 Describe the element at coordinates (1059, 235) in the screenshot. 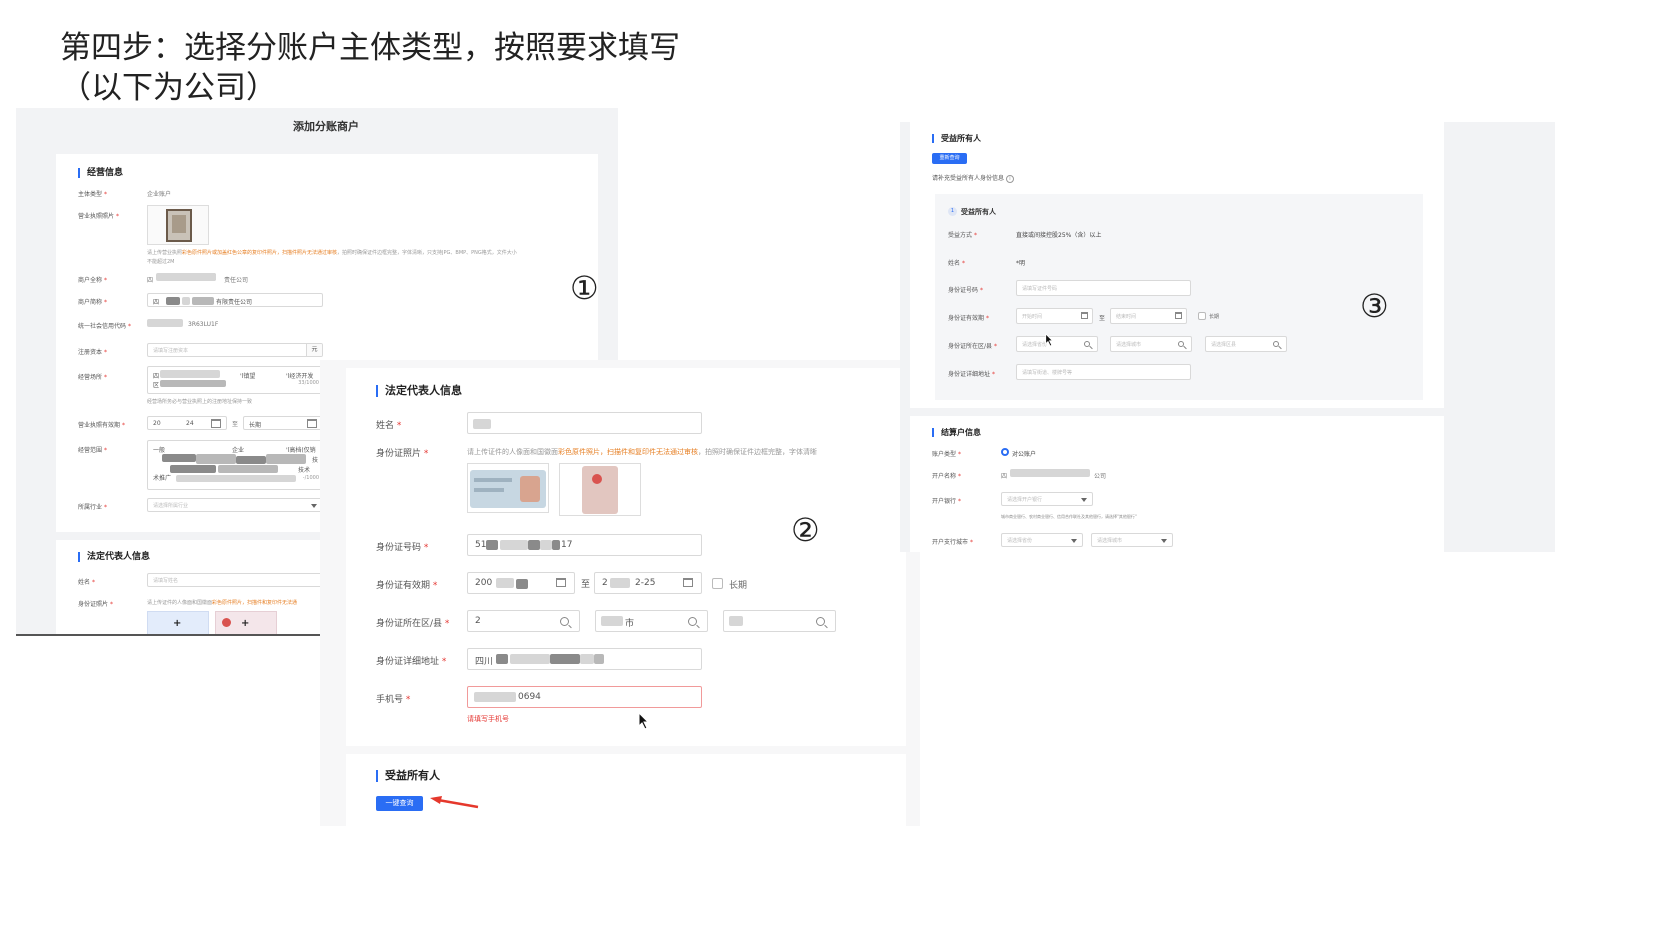

I see `benefit-method-value: 直接或间接控股25%（含）以上` at that location.